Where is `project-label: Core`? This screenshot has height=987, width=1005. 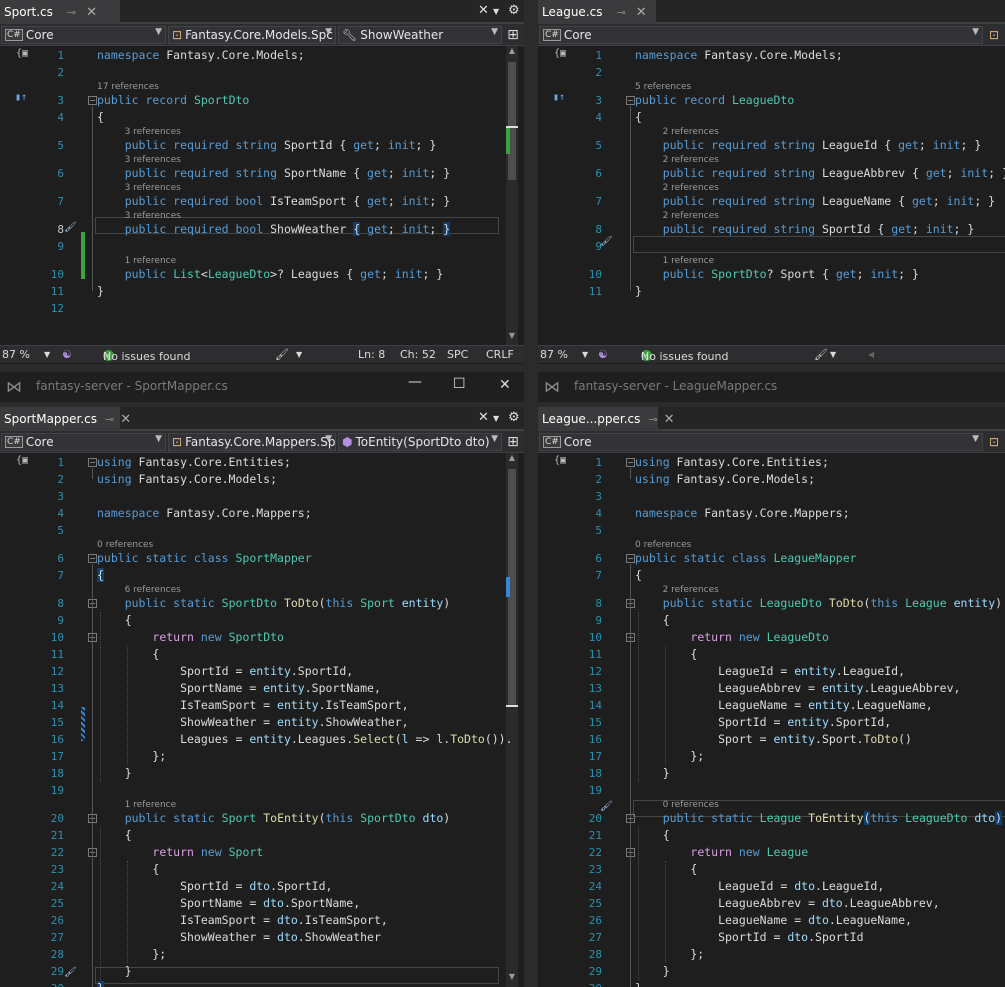 project-label: Core is located at coordinates (39, 442).